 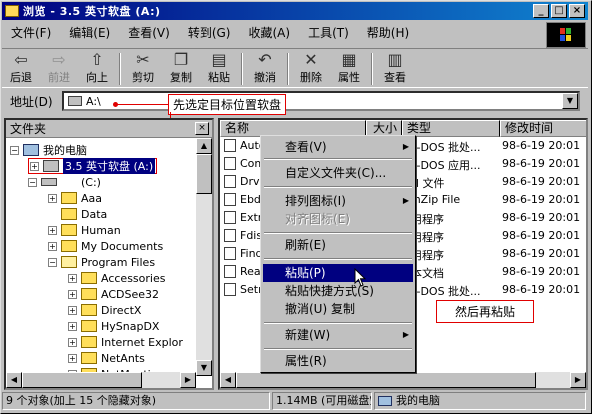 What do you see at coordinates (21, 68) in the screenshot?
I see `back-button: ⇦ 后退` at bounding box center [21, 68].